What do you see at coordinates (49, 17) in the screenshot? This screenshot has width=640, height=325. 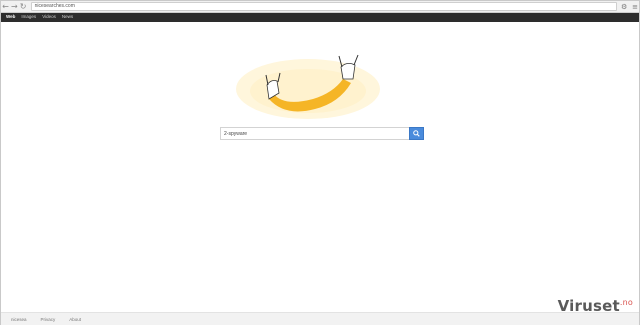 I see `nav-link-videos: Videos` at bounding box center [49, 17].